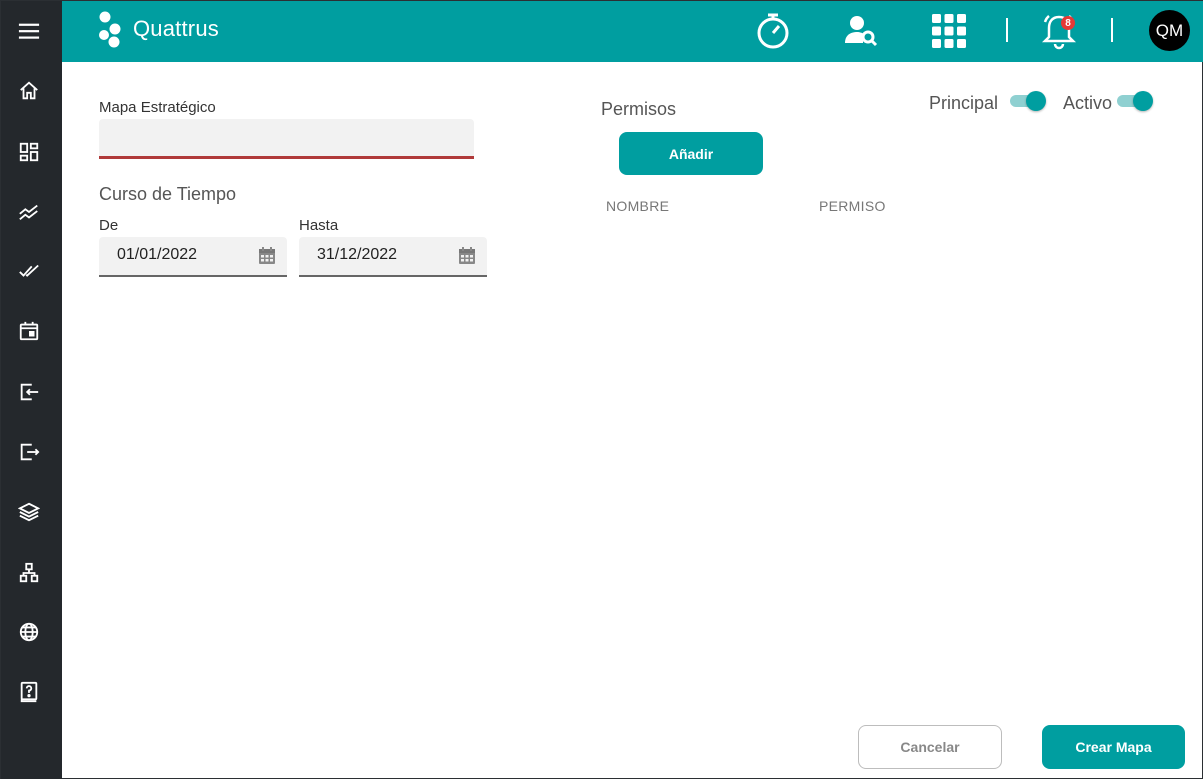 The height and width of the screenshot is (779, 1203). What do you see at coordinates (638, 206) in the screenshot?
I see `column-header-name: NOMBRE` at bounding box center [638, 206].